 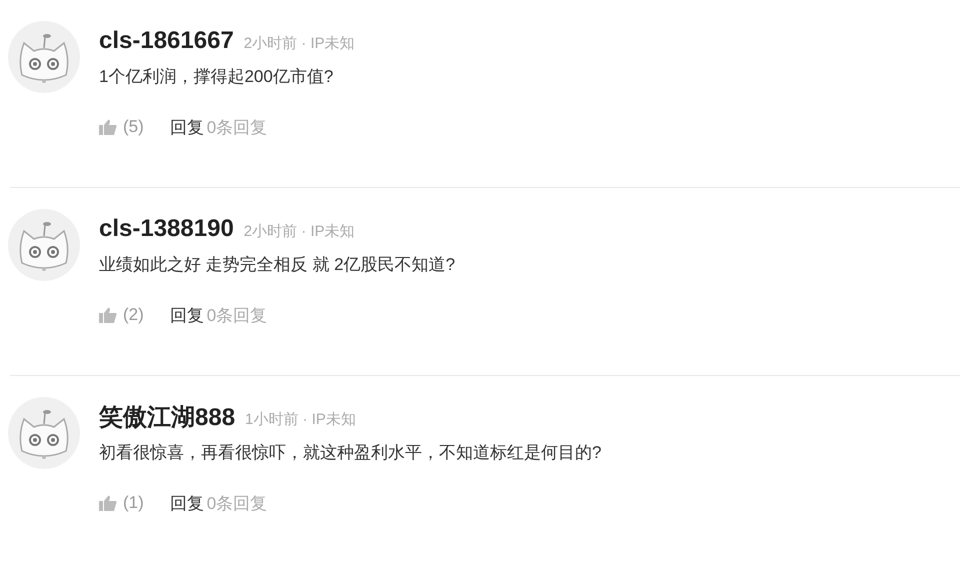 What do you see at coordinates (300, 419) in the screenshot?
I see `comment-meta: 1小时前 · IP未知` at bounding box center [300, 419].